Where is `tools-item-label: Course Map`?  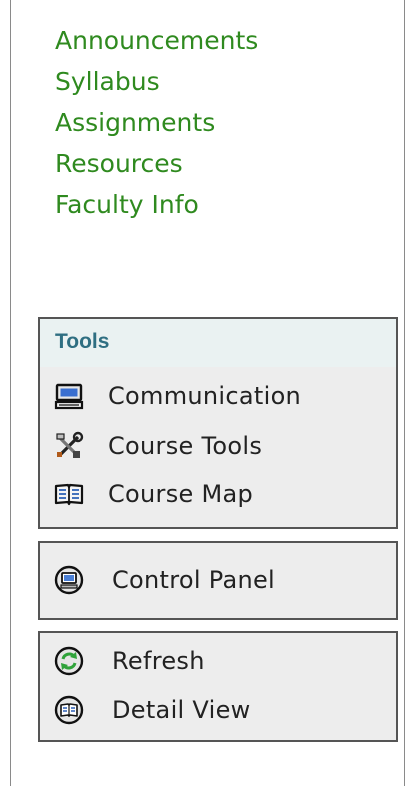 tools-item-label: Course Map is located at coordinates (181, 494).